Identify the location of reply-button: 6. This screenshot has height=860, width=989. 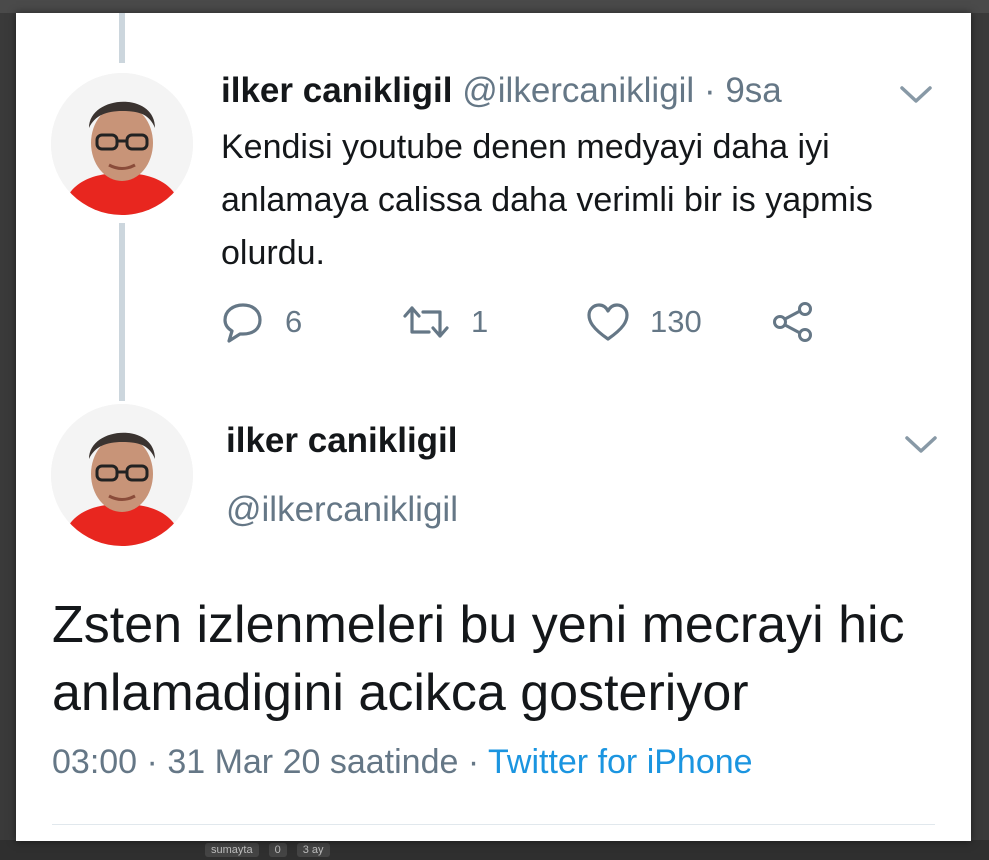
(311, 322).